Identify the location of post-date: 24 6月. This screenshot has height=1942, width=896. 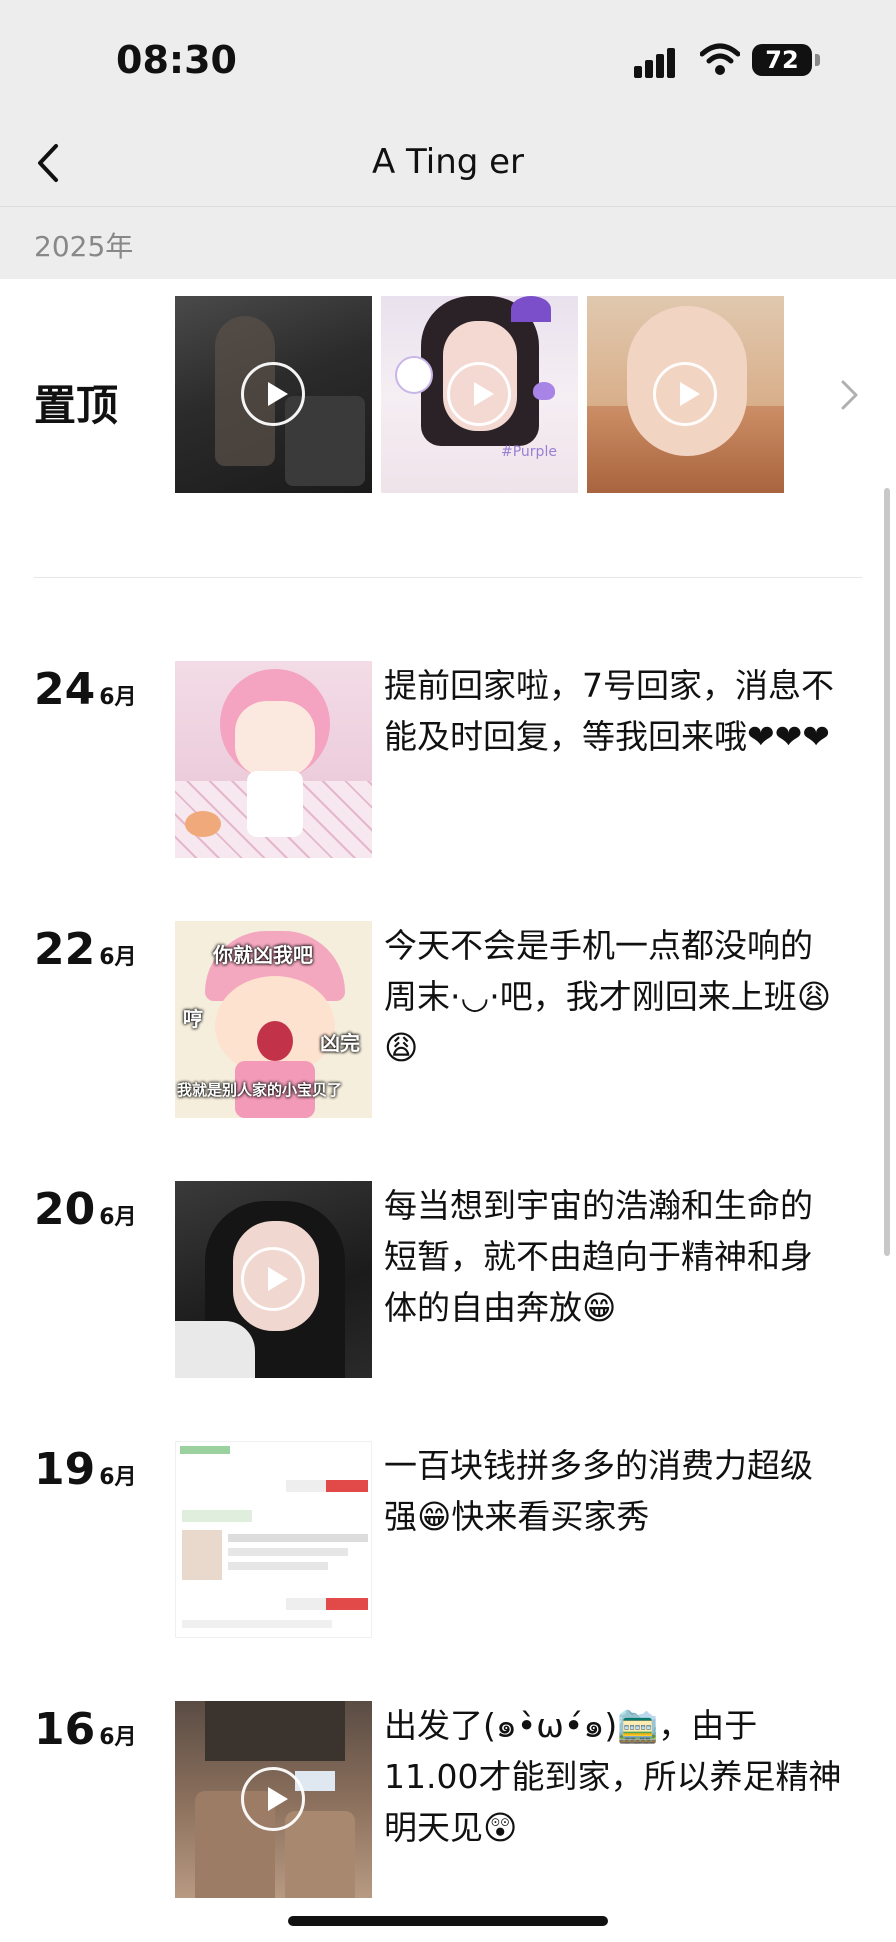
(85, 689).